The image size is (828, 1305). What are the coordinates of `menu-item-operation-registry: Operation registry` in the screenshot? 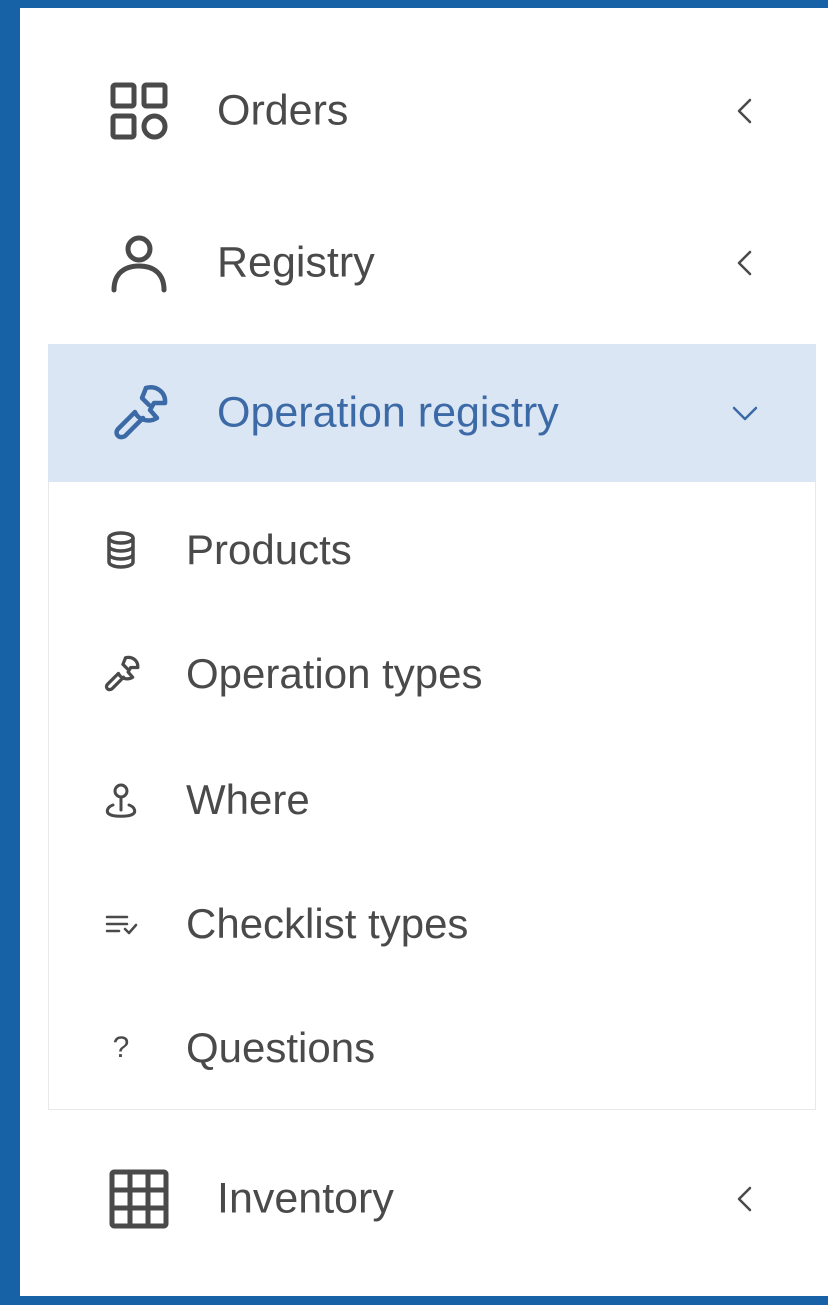 It's located at (432, 413).